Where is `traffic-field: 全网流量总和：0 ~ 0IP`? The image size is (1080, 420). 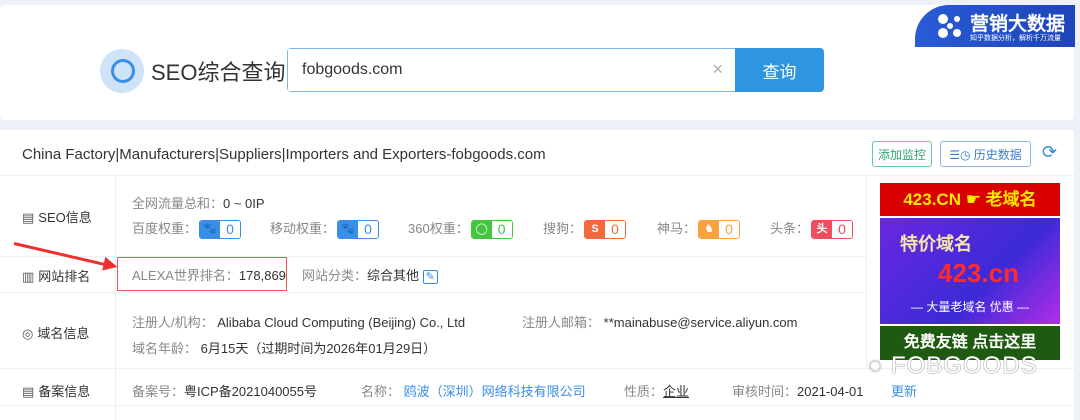
traffic-field: 全网流量总和：0 ~ 0IP is located at coordinates (198, 203).